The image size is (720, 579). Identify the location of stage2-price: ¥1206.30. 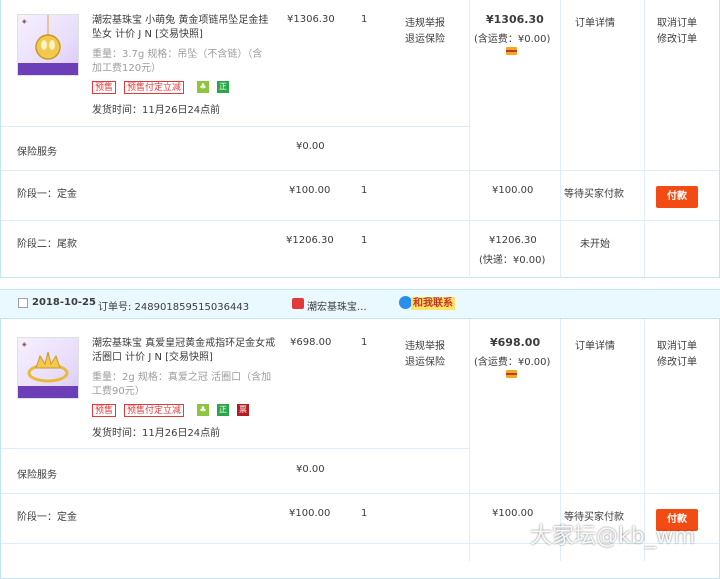
(310, 240).